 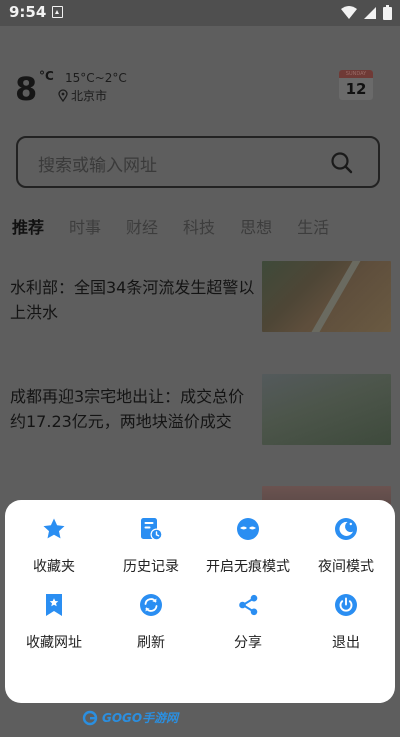 I want to click on night-mode-icon, so click(x=346, y=529).